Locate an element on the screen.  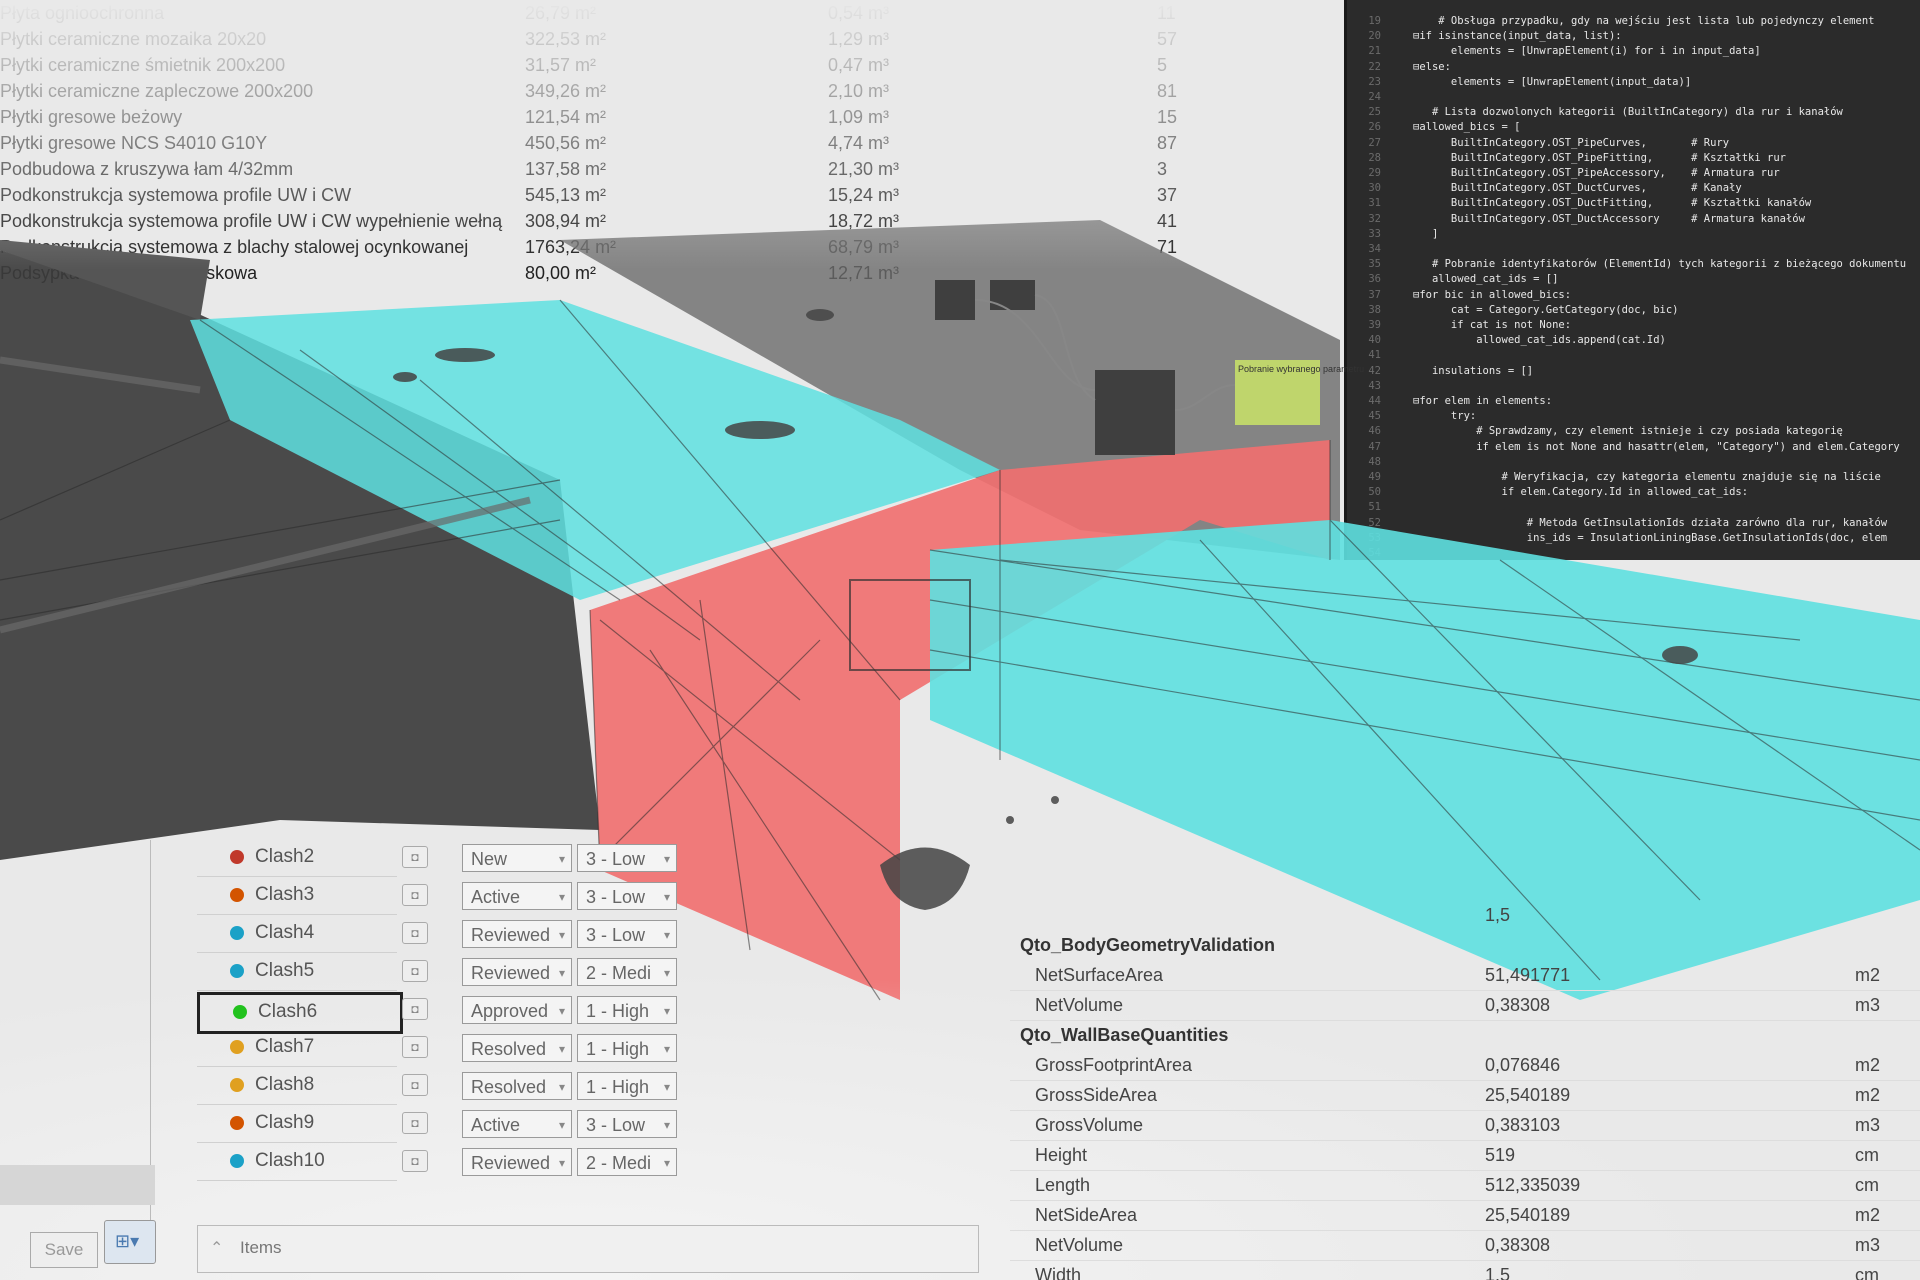
clash-name-cell: Clash3 is located at coordinates (297, 896).